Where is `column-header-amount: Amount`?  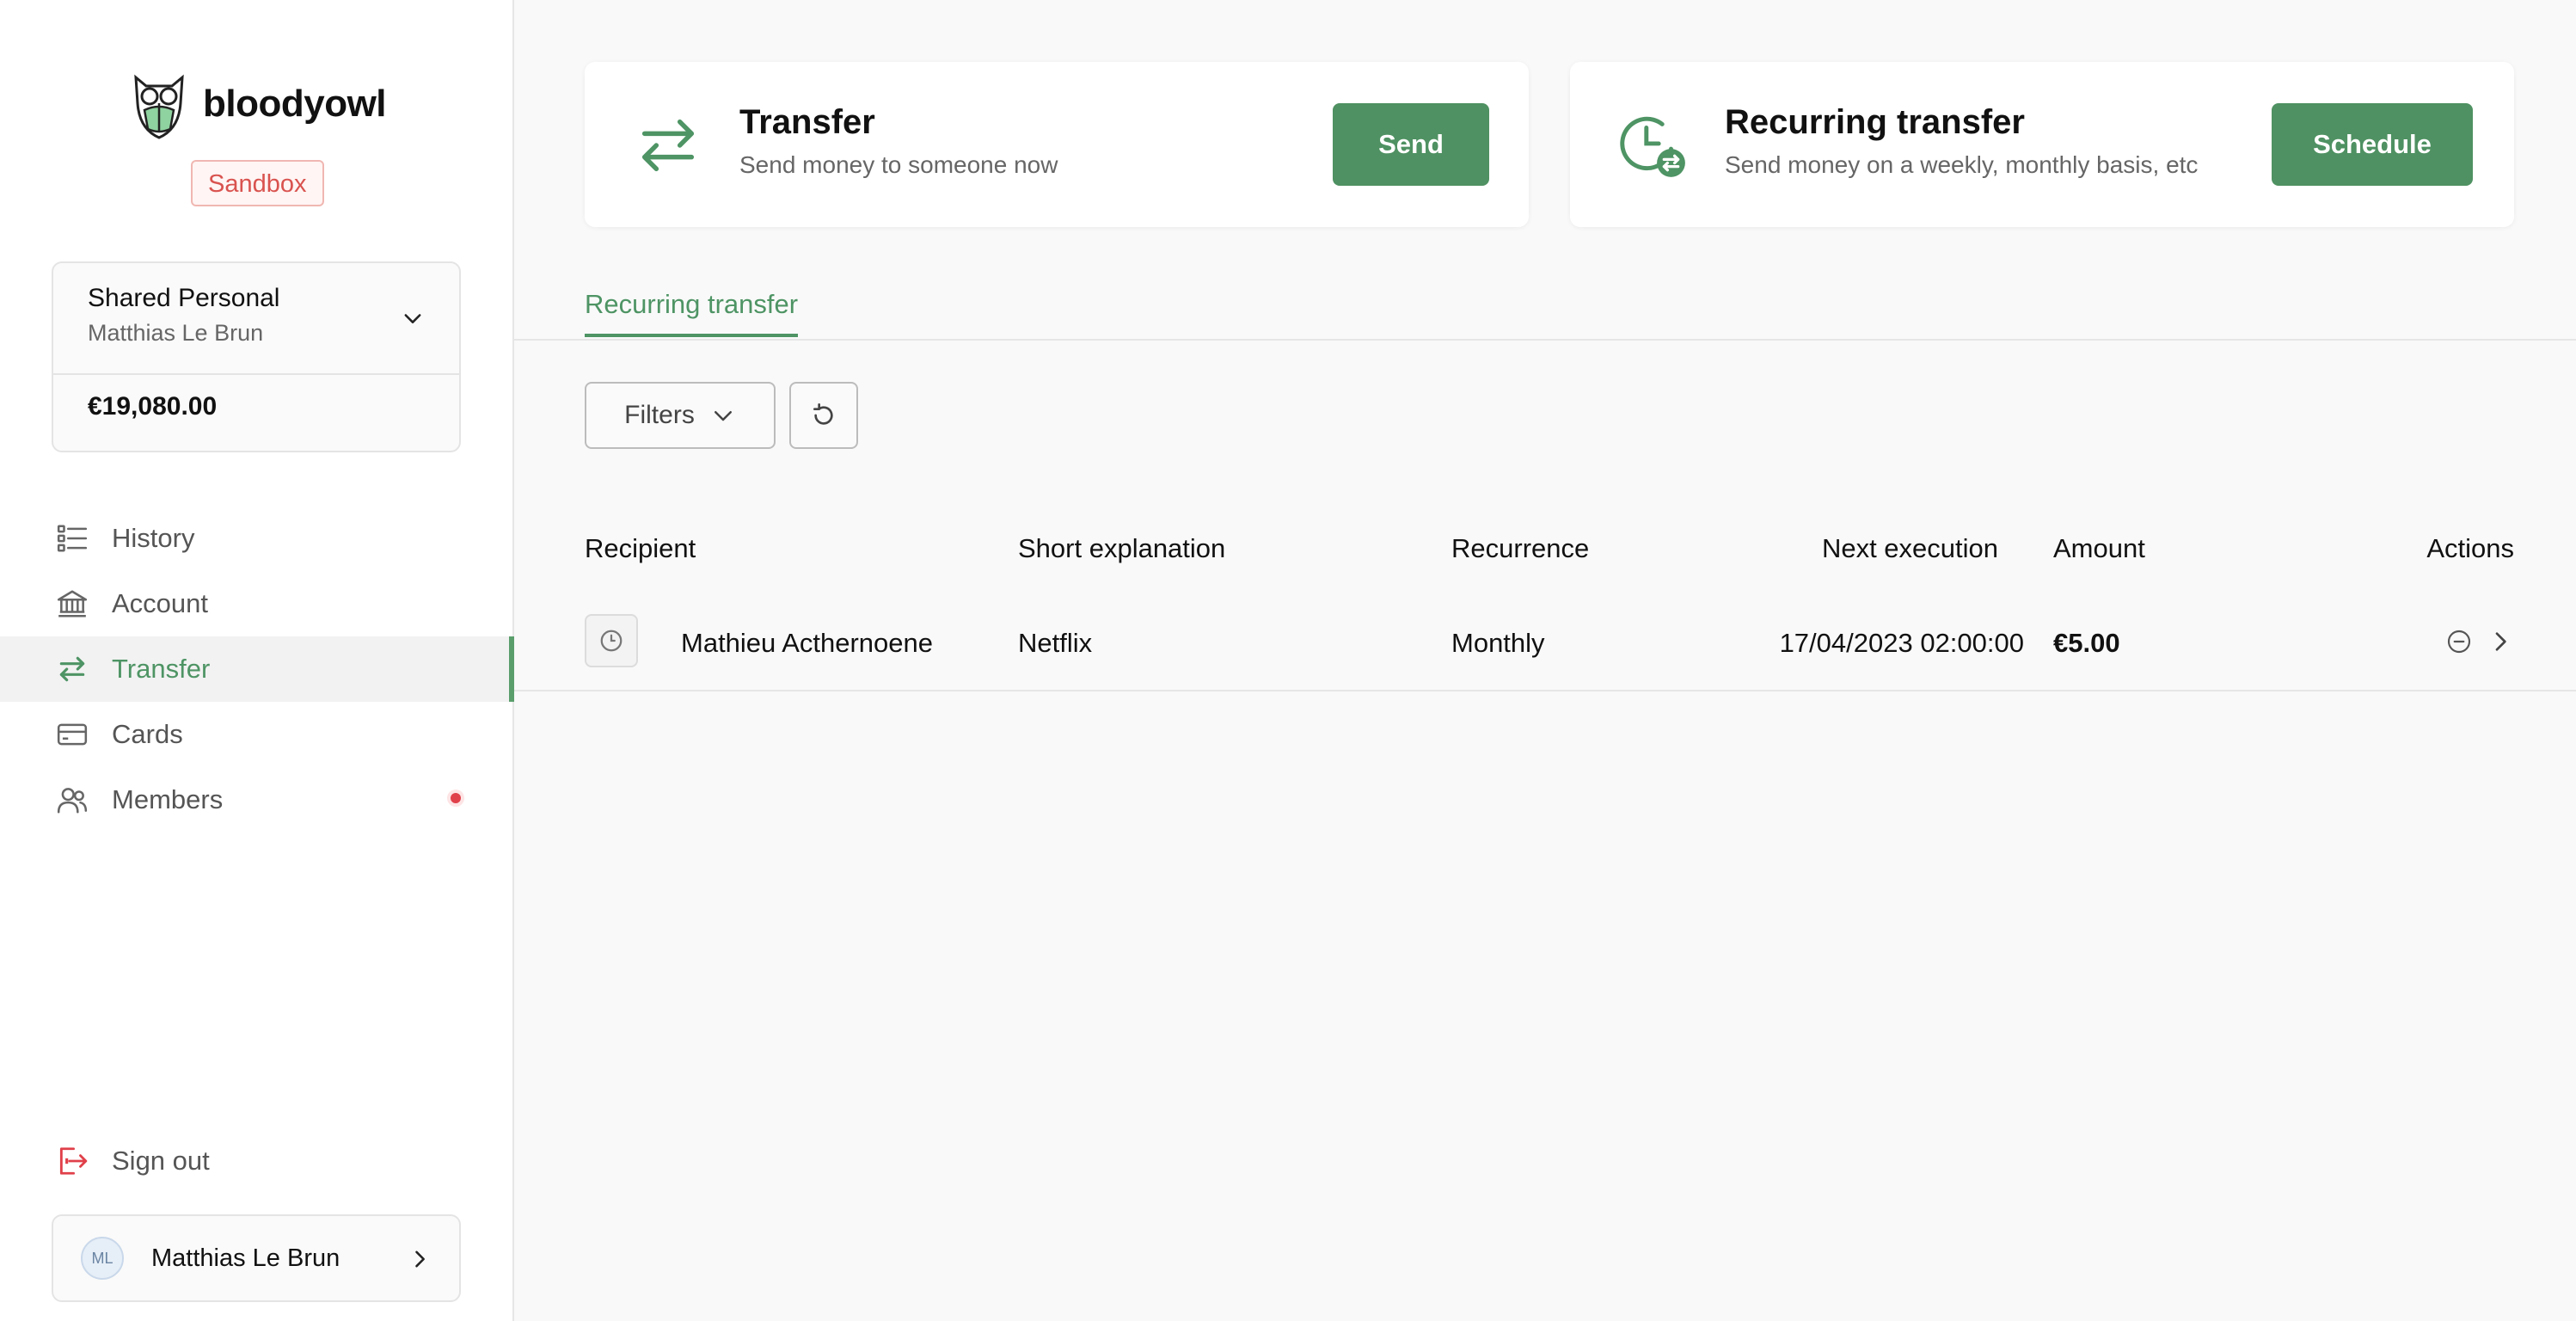
column-header-amount: Amount is located at coordinates (2099, 548).